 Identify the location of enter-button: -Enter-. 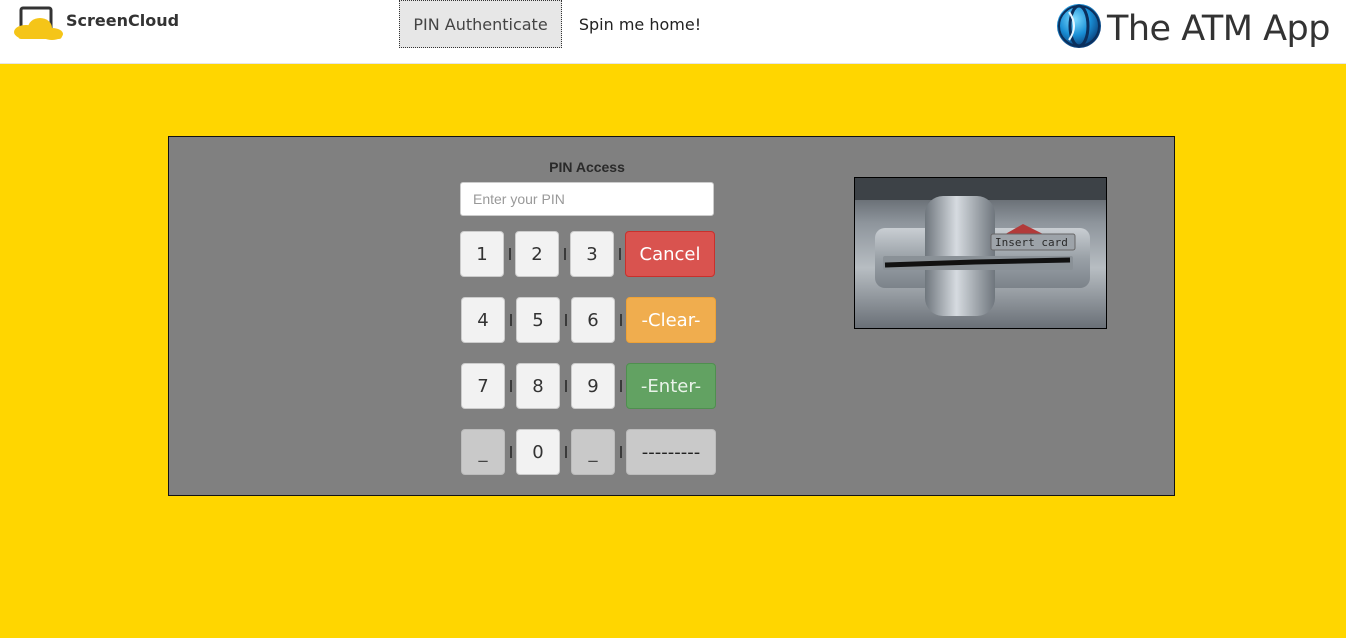
(671, 386).